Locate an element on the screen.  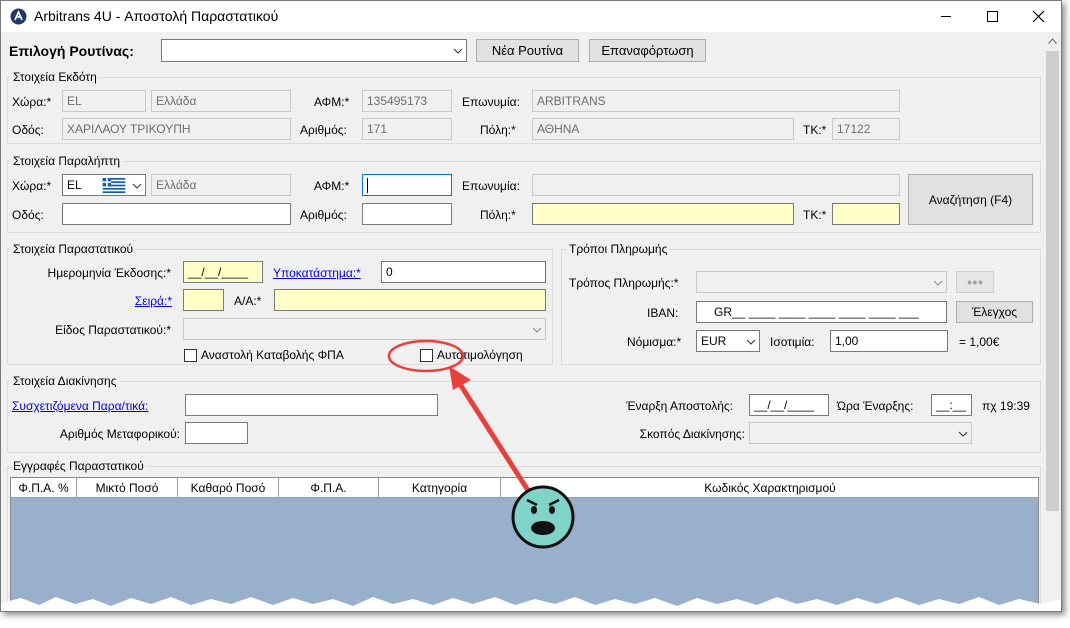
worried-face-icon is located at coordinates (543, 517).